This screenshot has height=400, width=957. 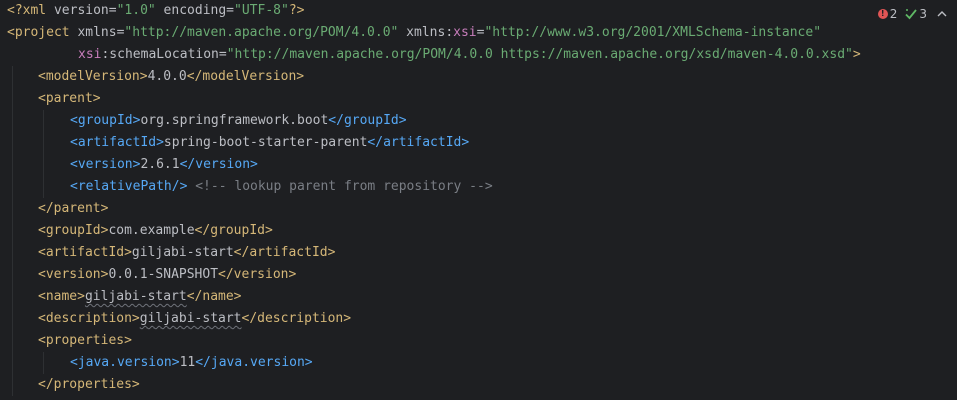 What do you see at coordinates (478, 385) in the screenshot?
I see `code-line: </properties>` at bounding box center [478, 385].